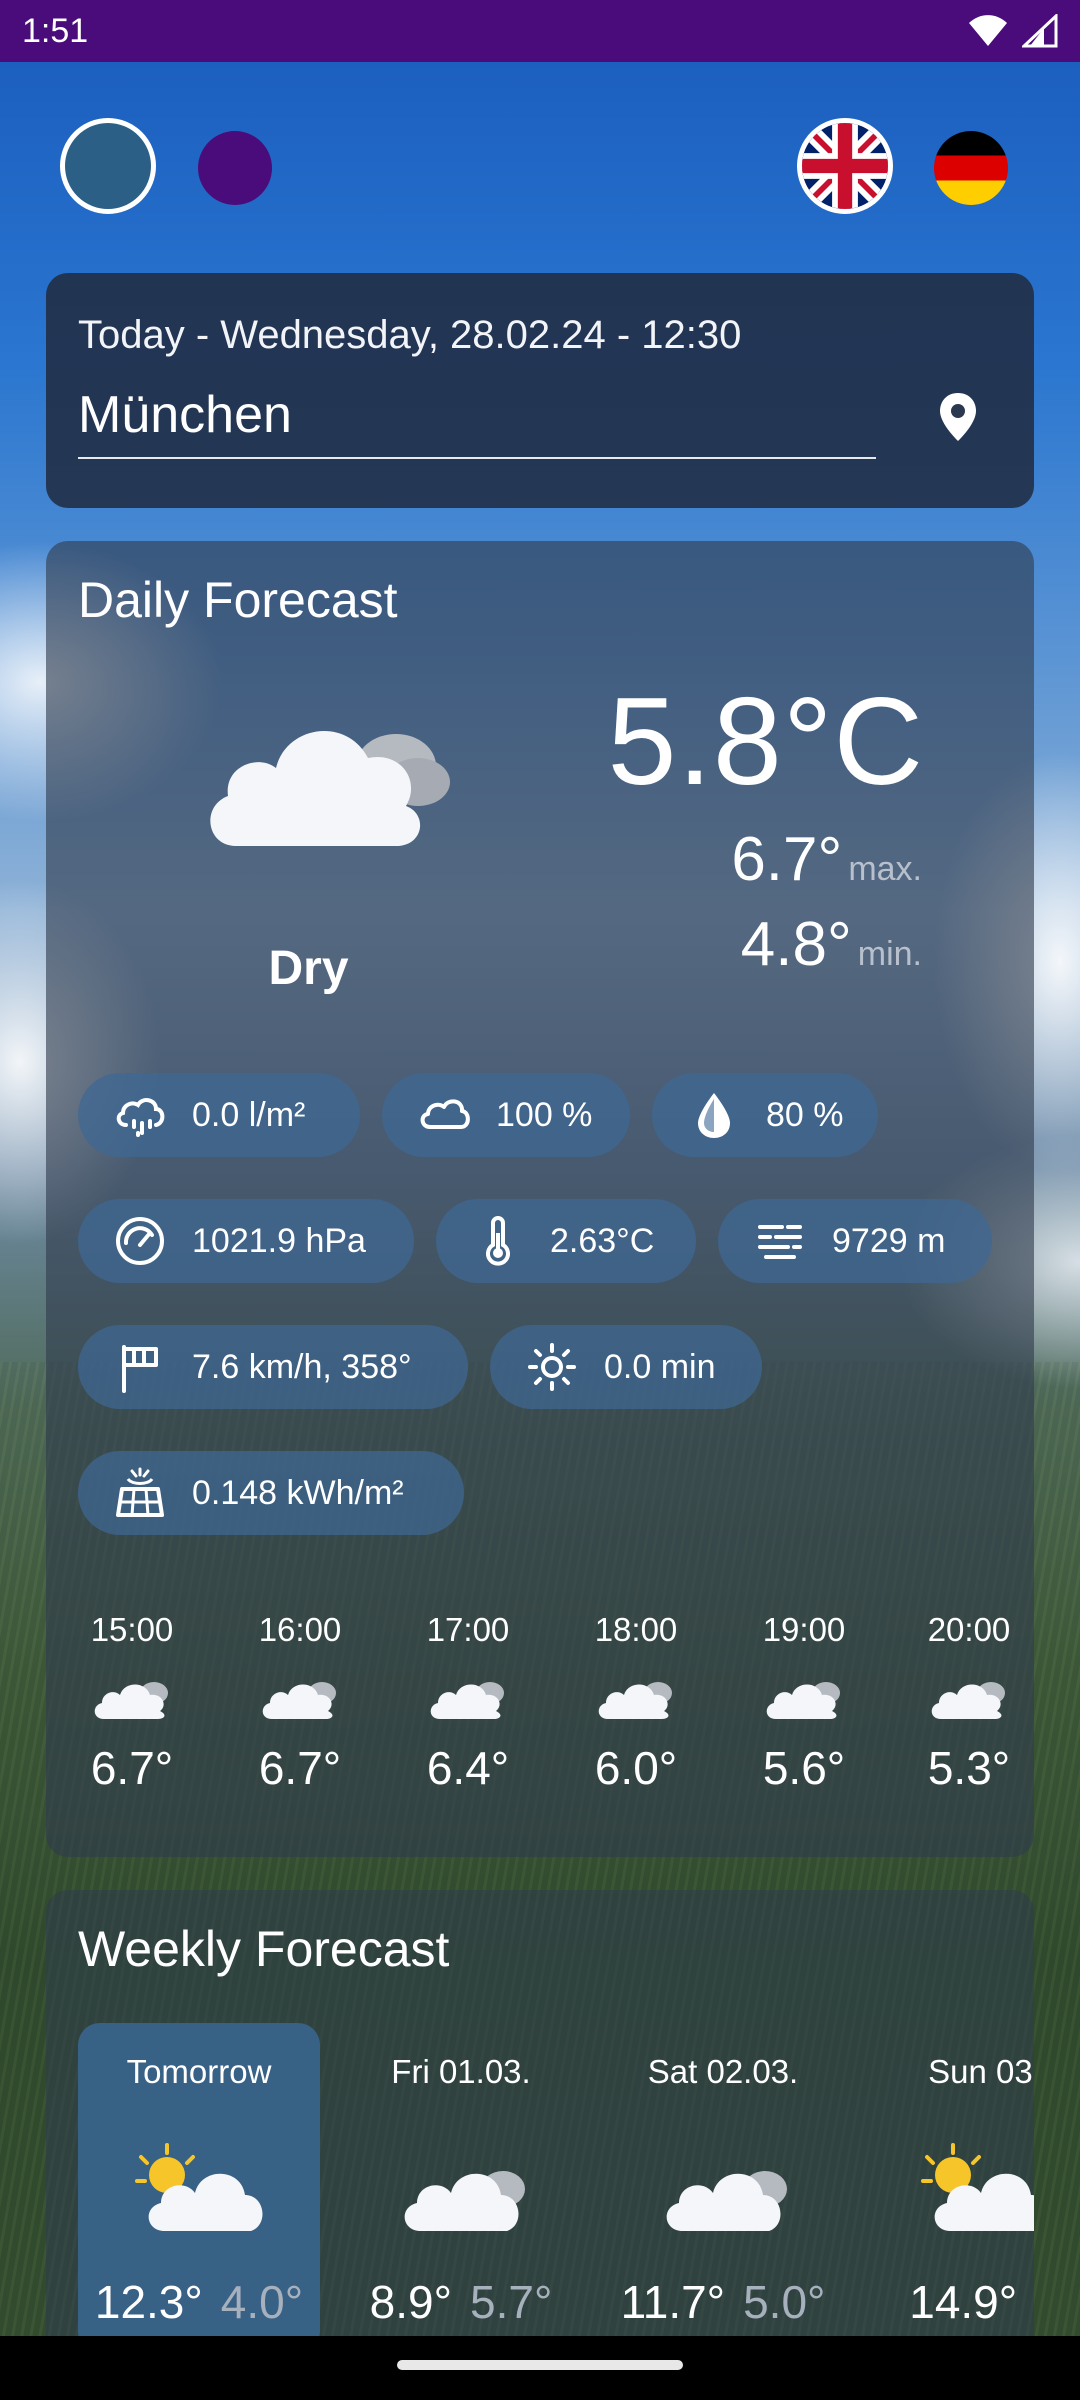 The height and width of the screenshot is (2400, 1080). I want to click on english-language-button, so click(845, 166).